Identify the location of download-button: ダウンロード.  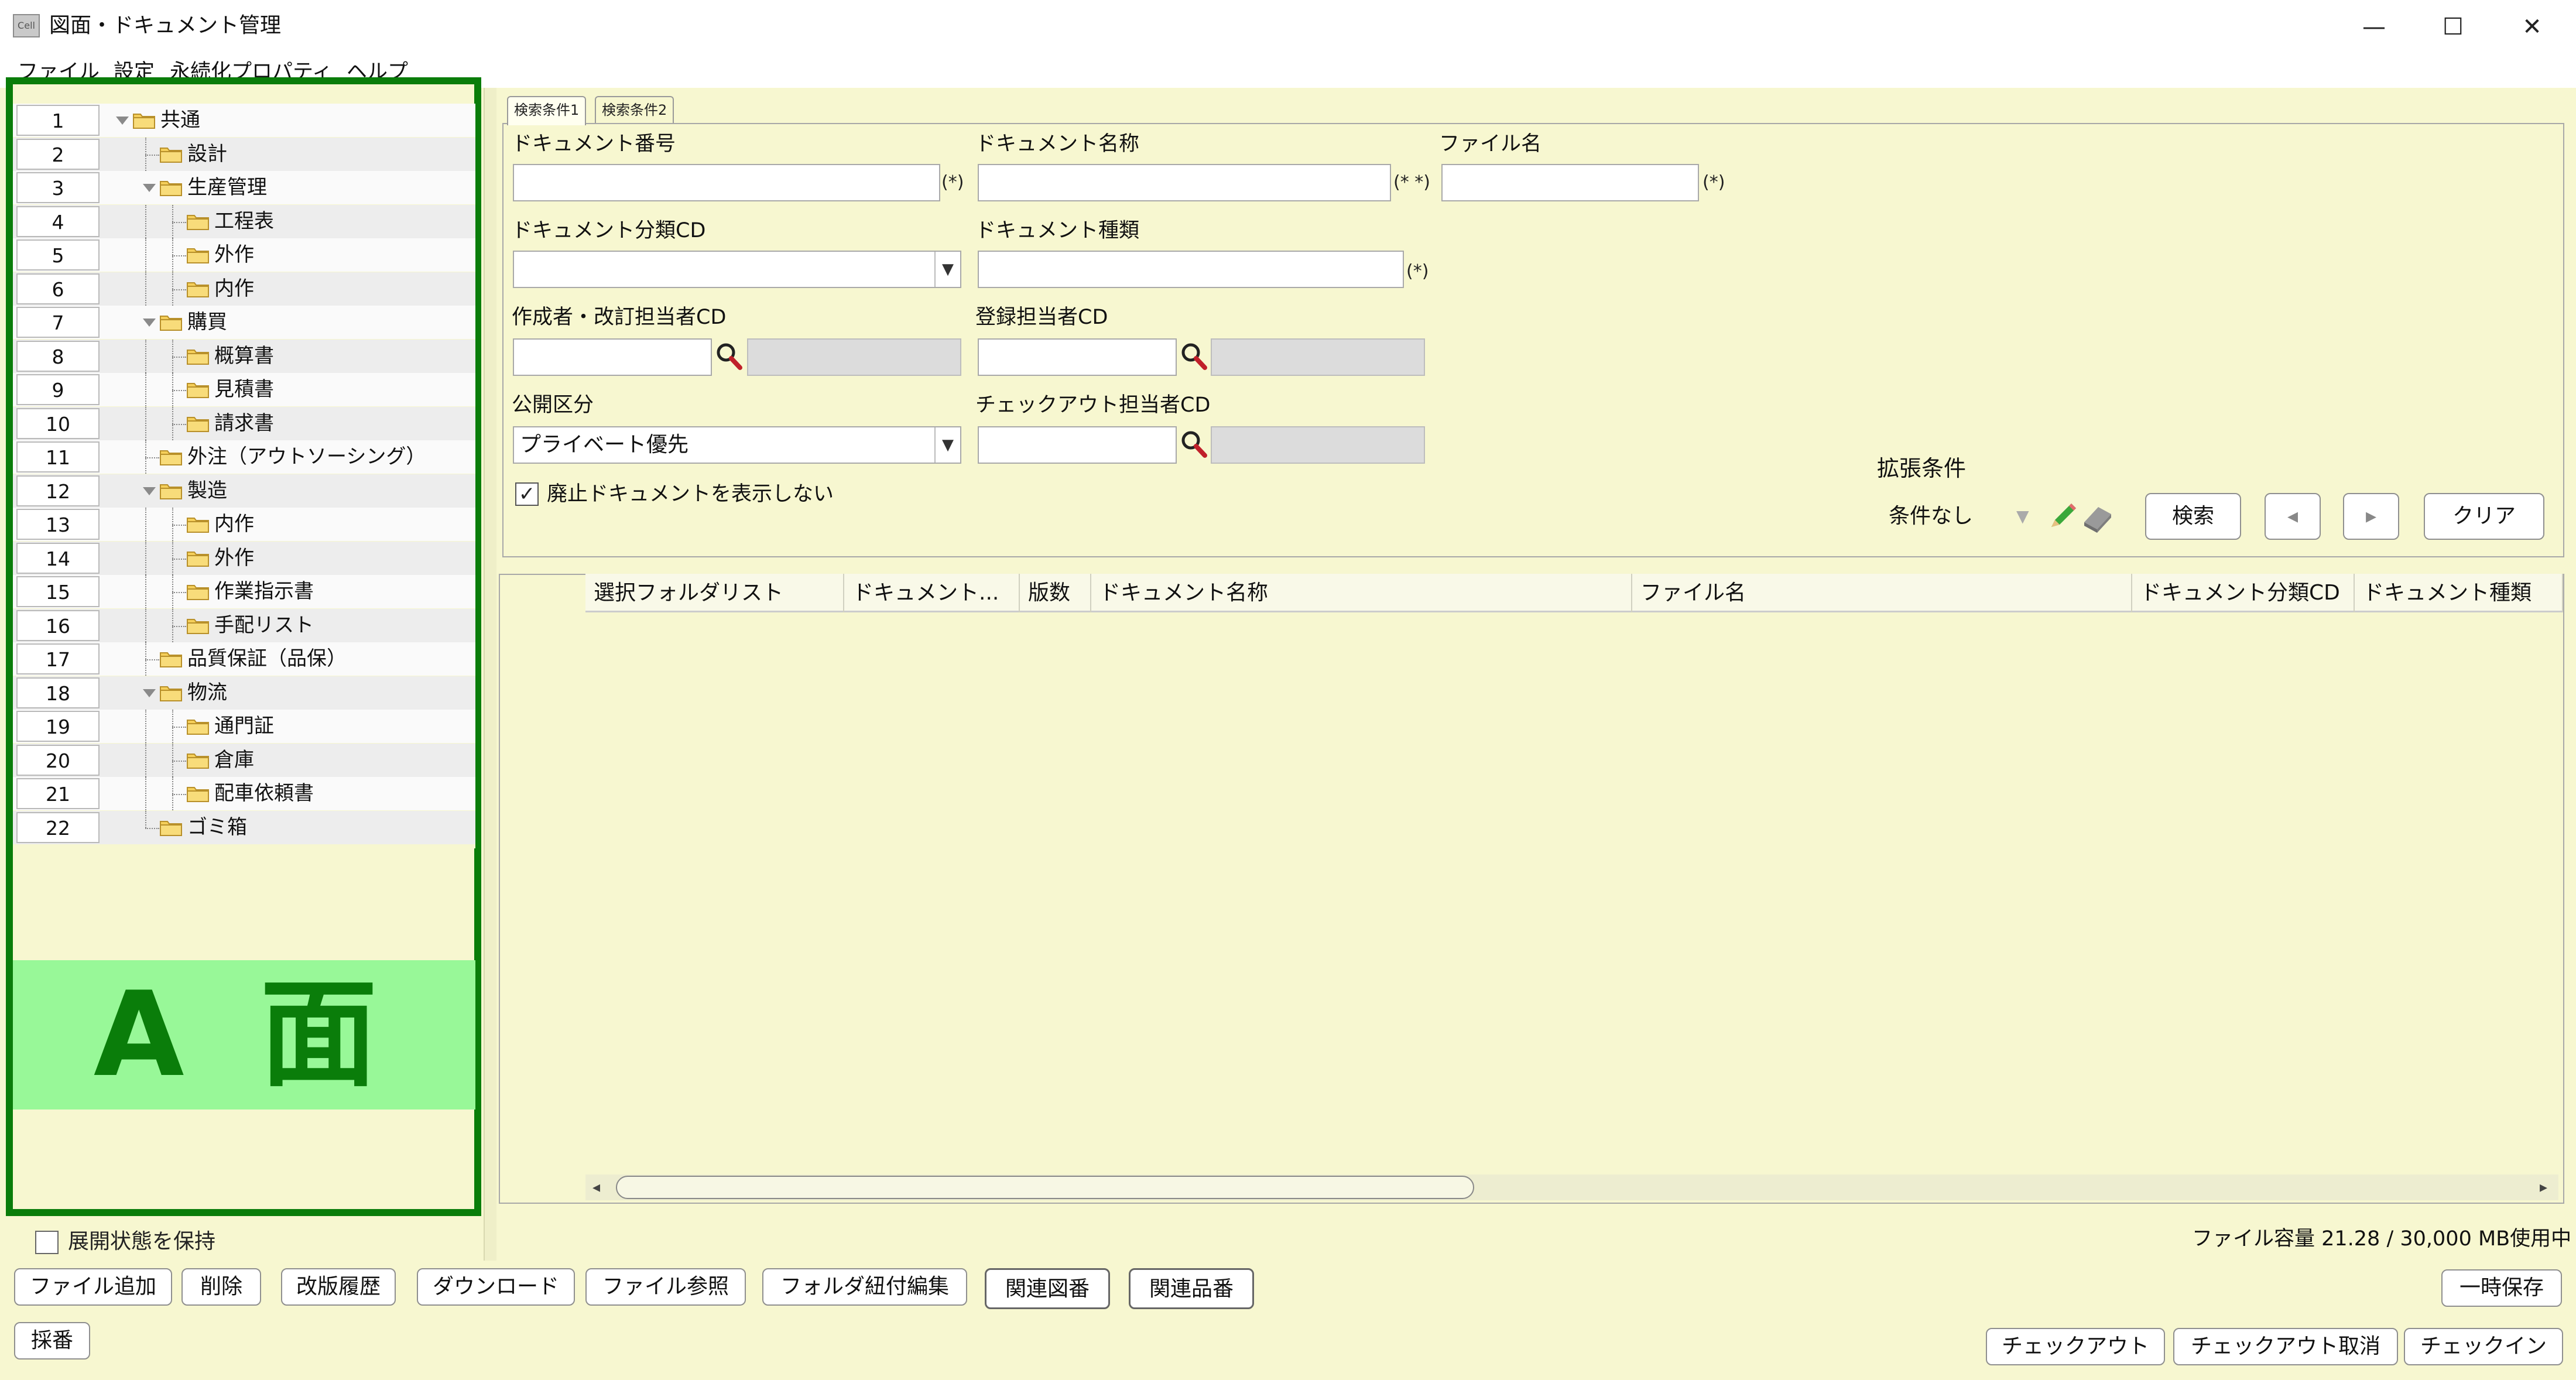
(496, 1287).